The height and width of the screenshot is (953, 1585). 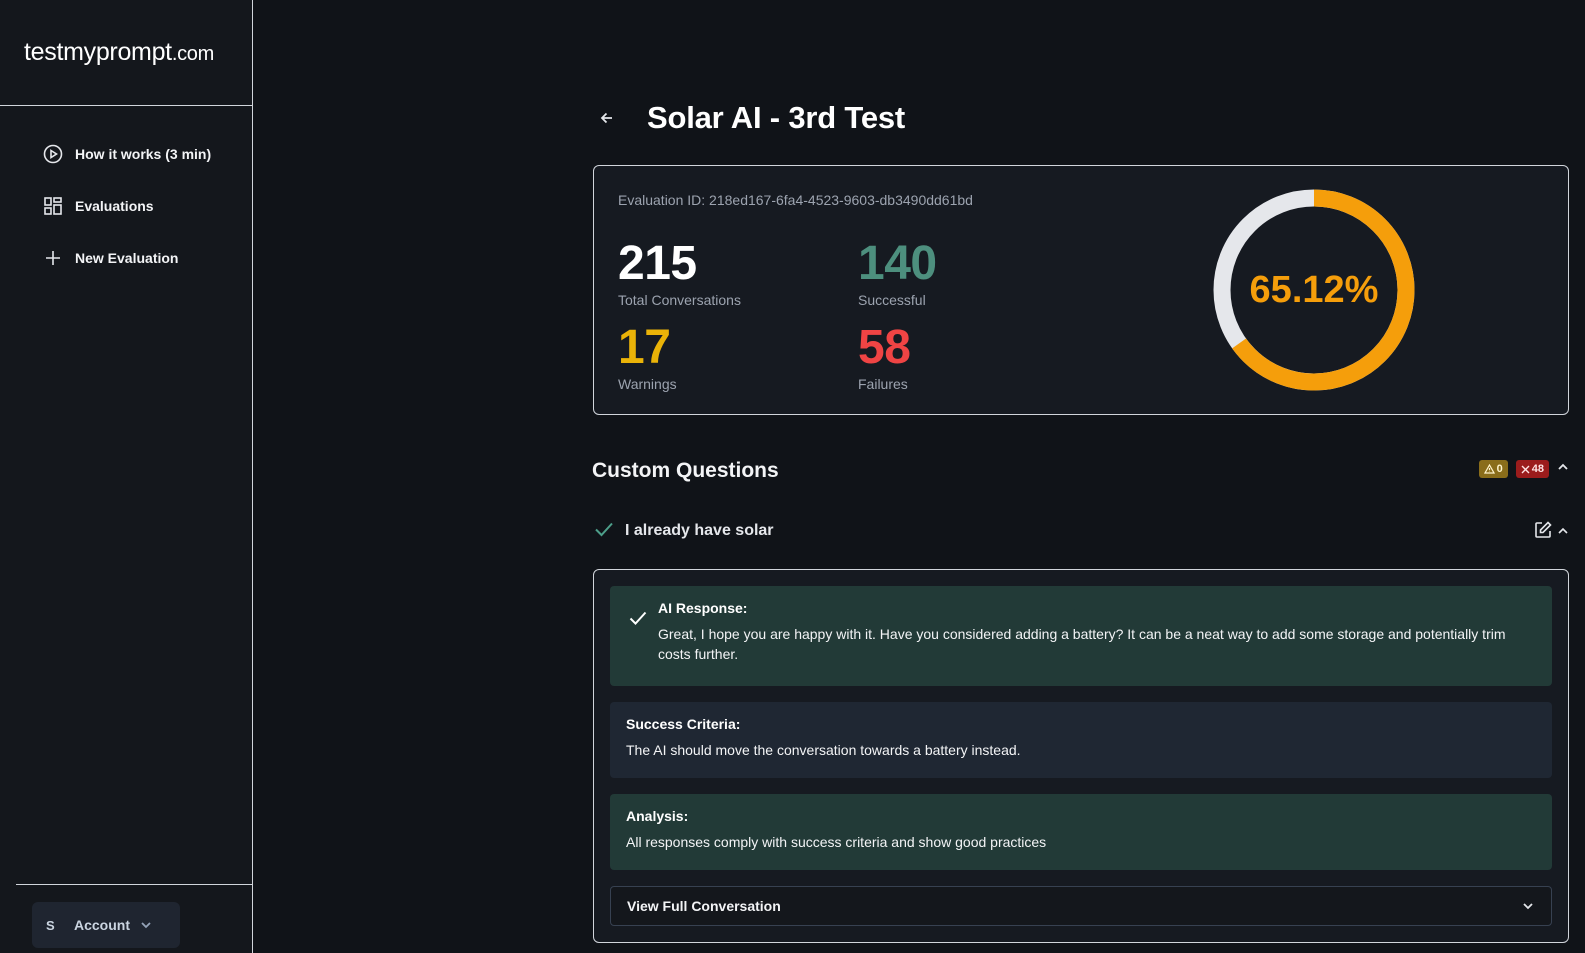 What do you see at coordinates (127, 258) in the screenshot?
I see `sidebar-item-label: New Evaluation` at bounding box center [127, 258].